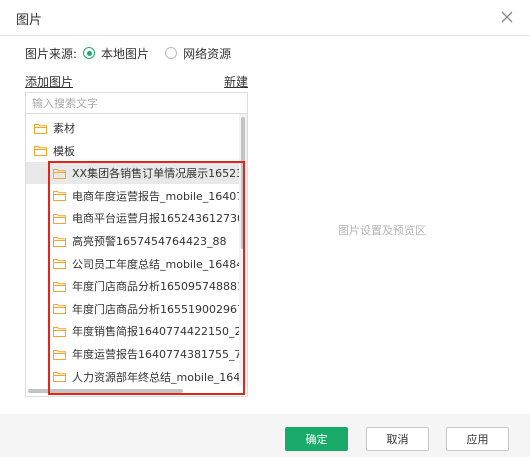  I want to click on tree-item: 模板, so click(132, 151).